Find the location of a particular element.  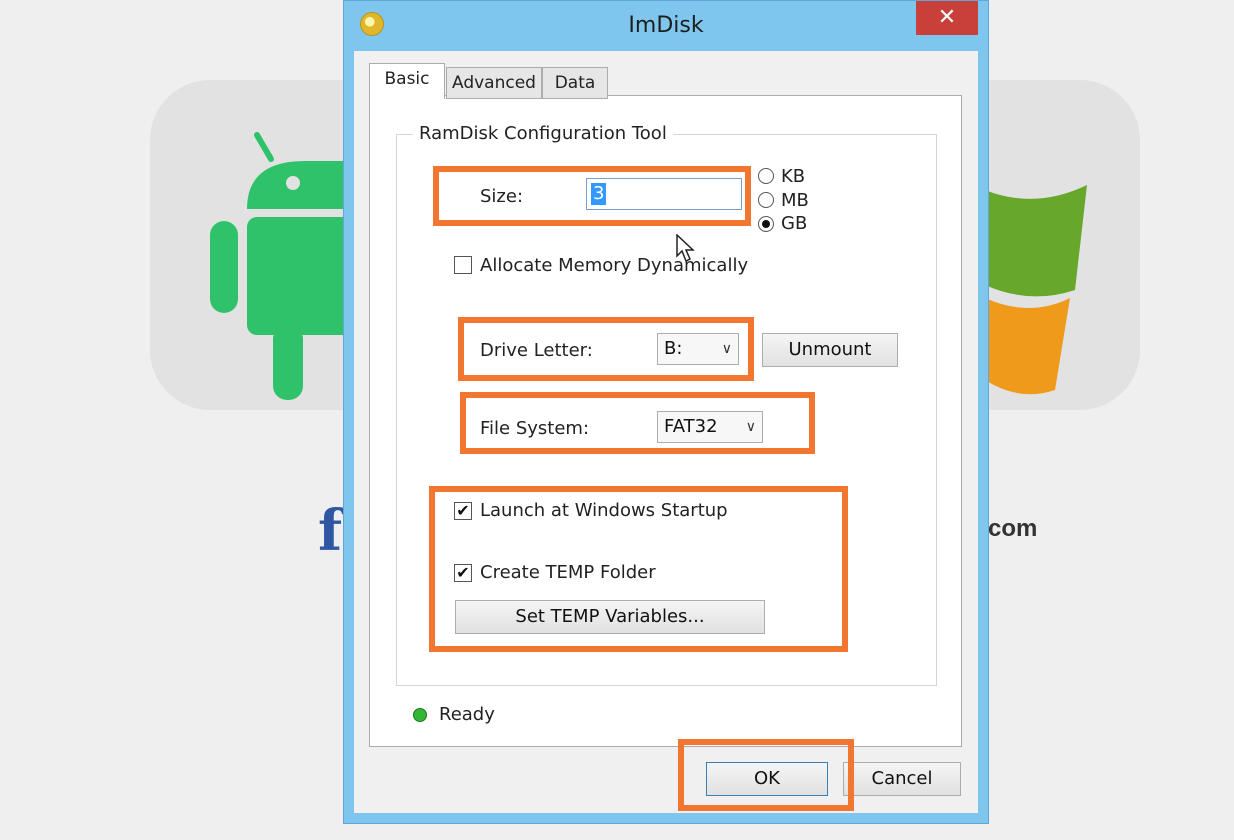

unit-mb-radio is located at coordinates (766, 200).